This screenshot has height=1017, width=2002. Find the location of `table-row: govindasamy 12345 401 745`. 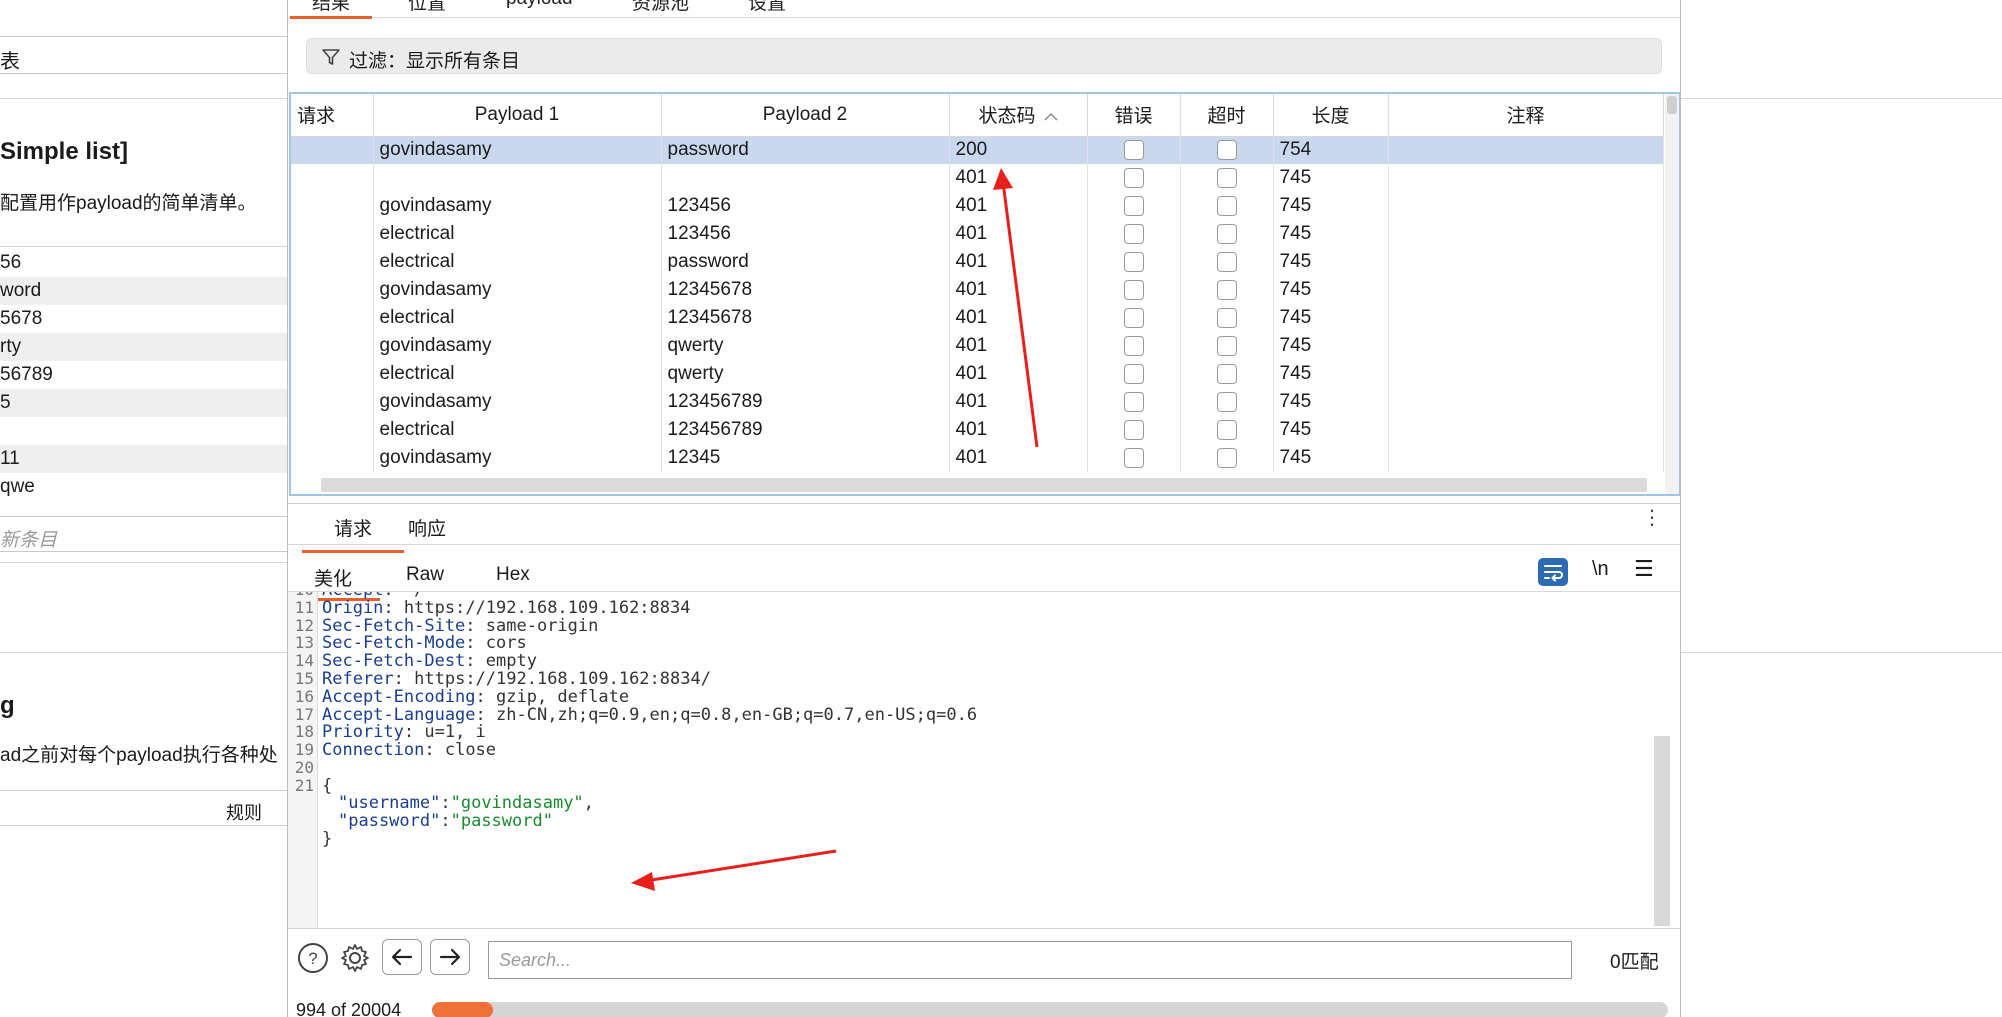

table-row: govindasamy 12345 401 745 is located at coordinates (977, 458).